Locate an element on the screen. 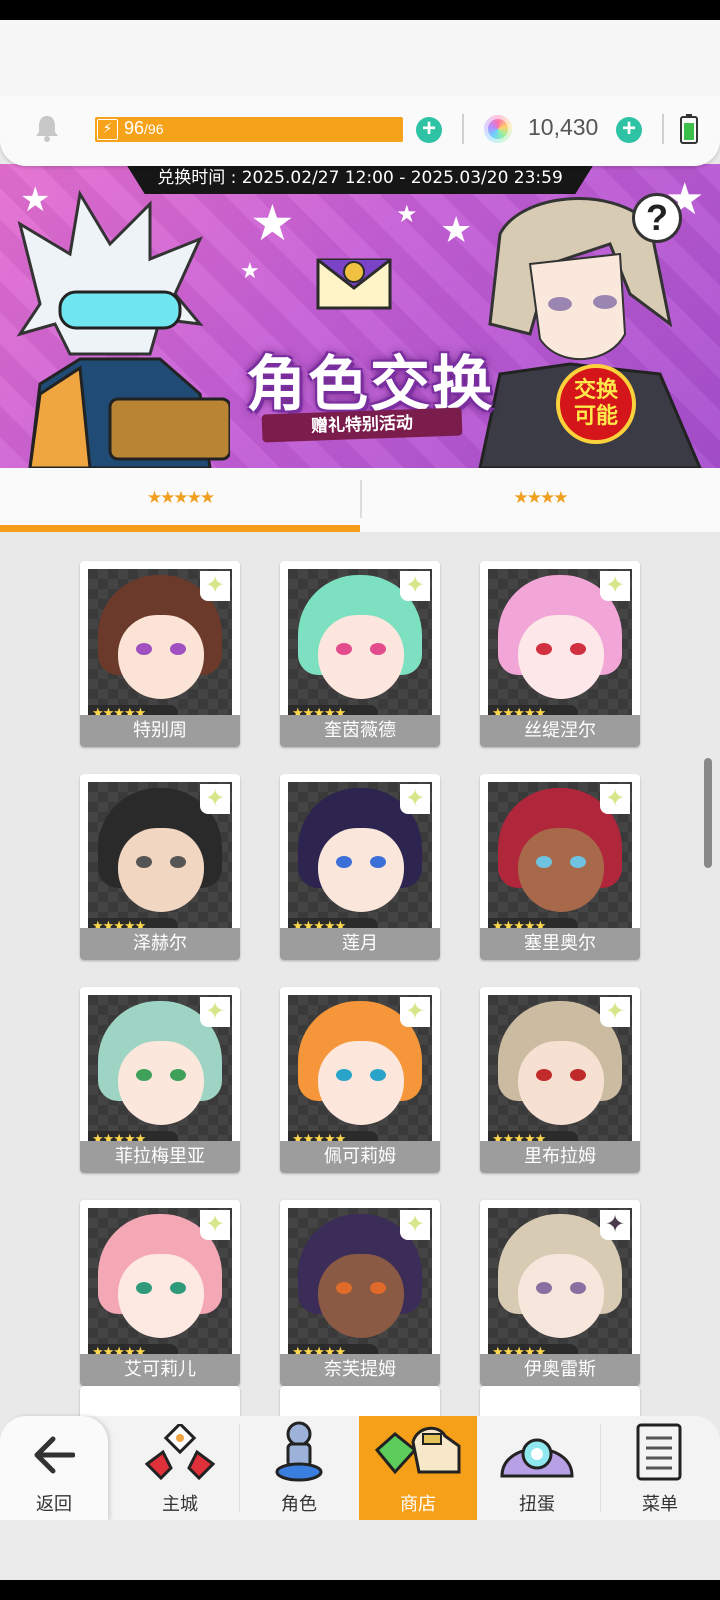 Image resolution: width=720 pixels, height=1600 pixels. back-arrow-icon is located at coordinates (54, 1455).